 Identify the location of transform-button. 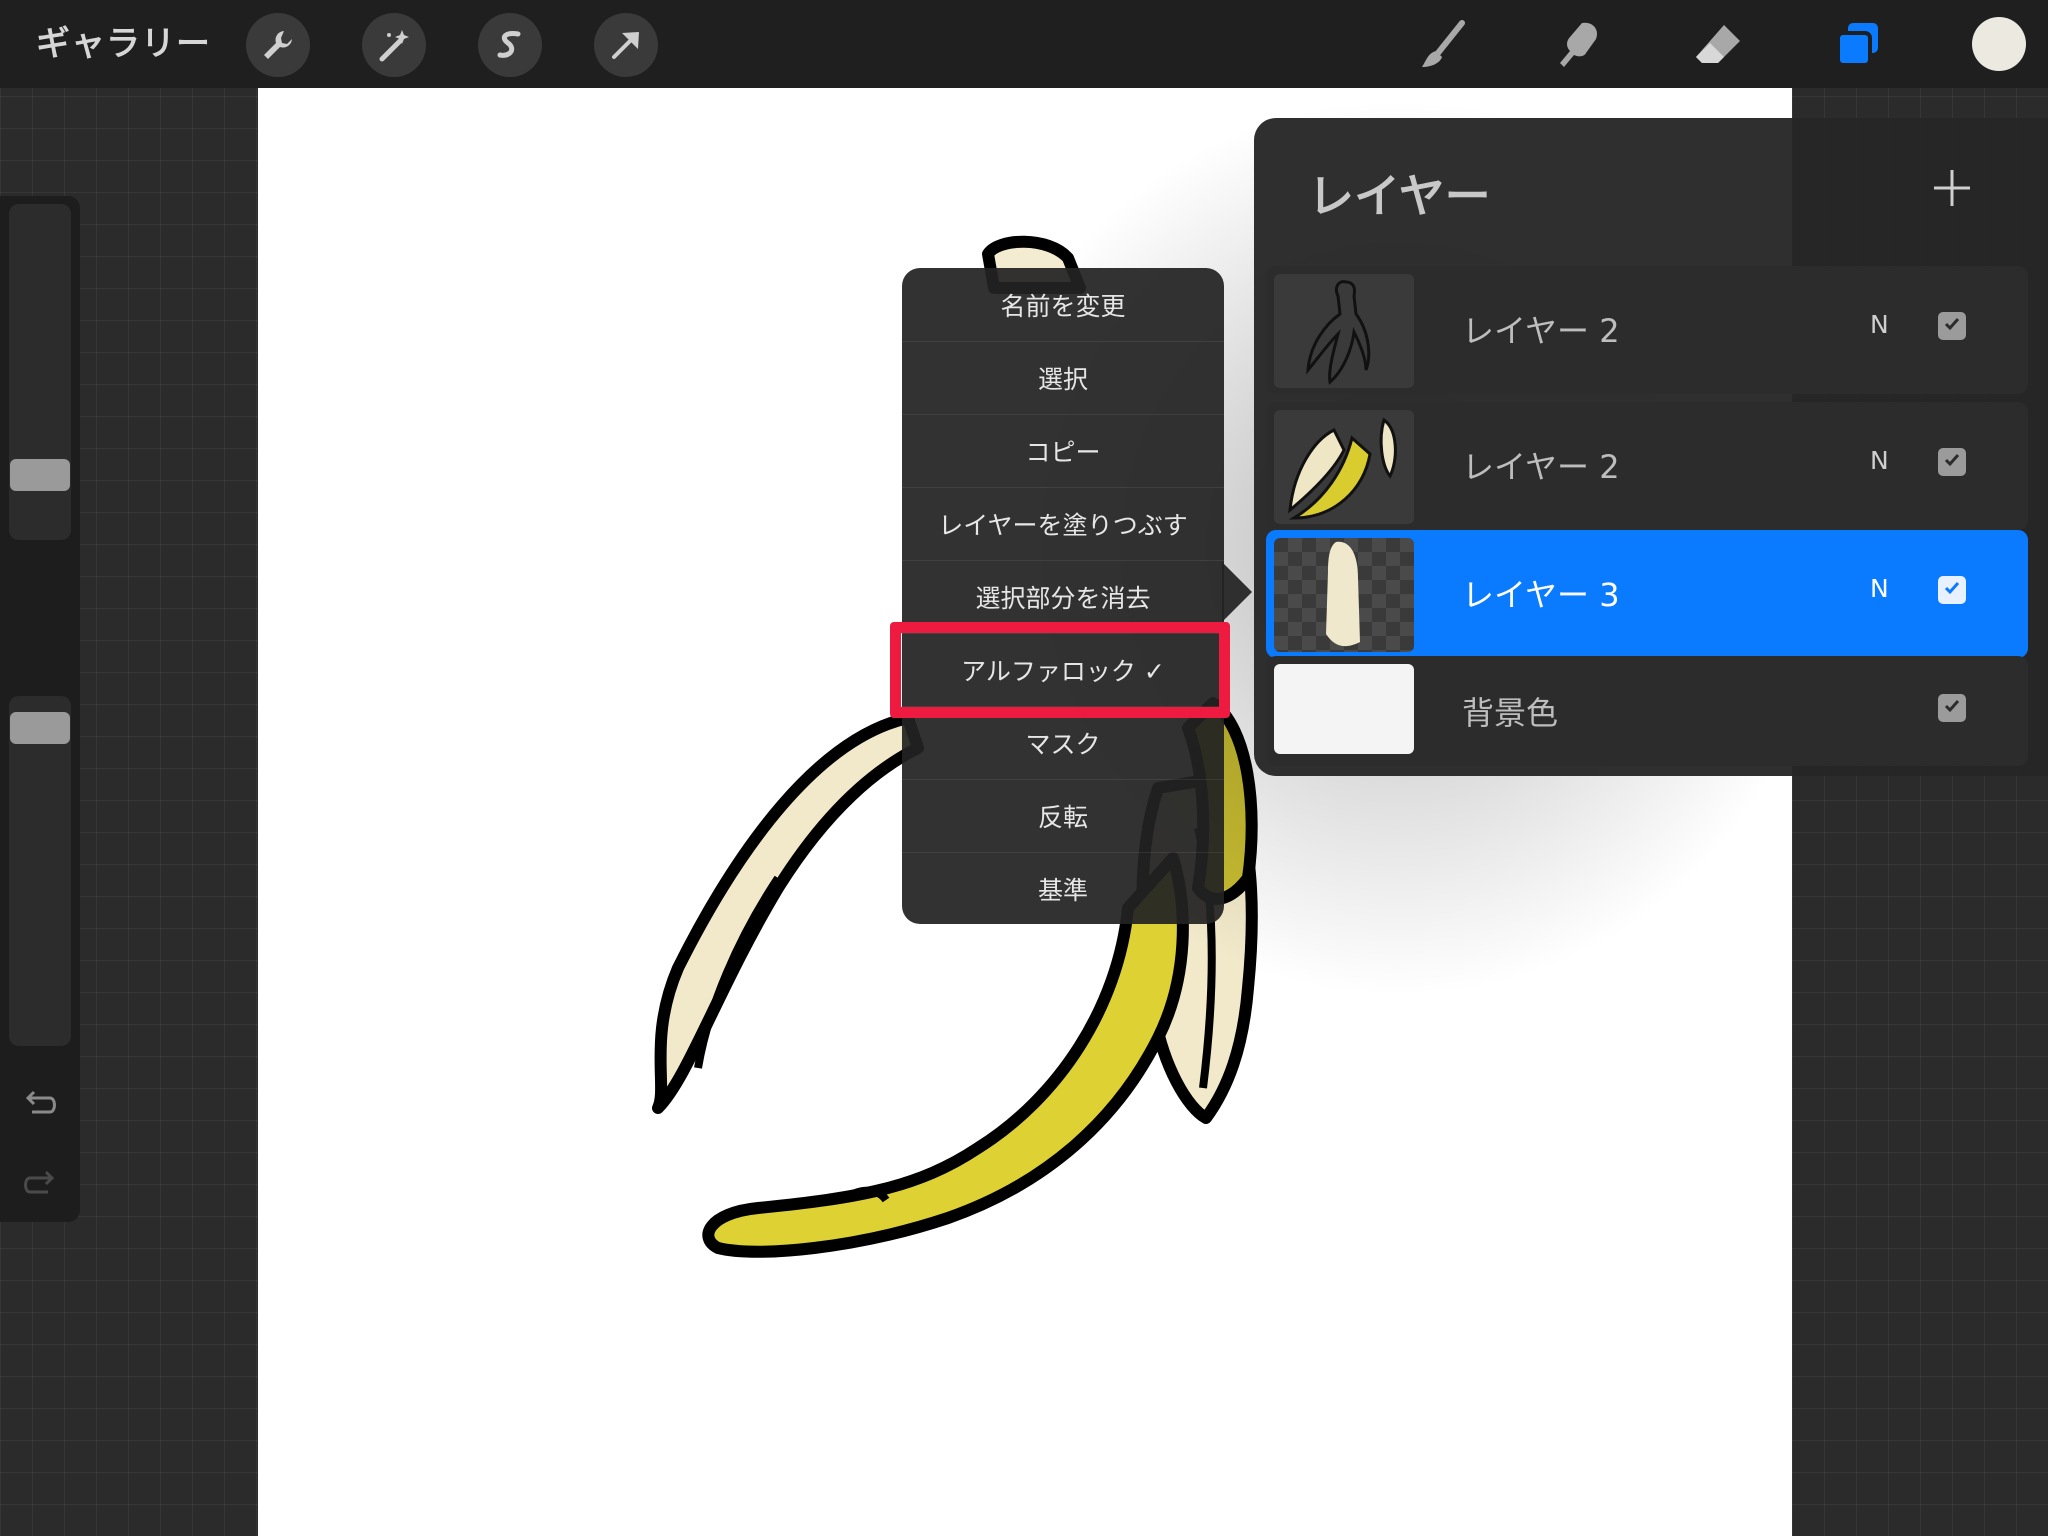
(626, 45).